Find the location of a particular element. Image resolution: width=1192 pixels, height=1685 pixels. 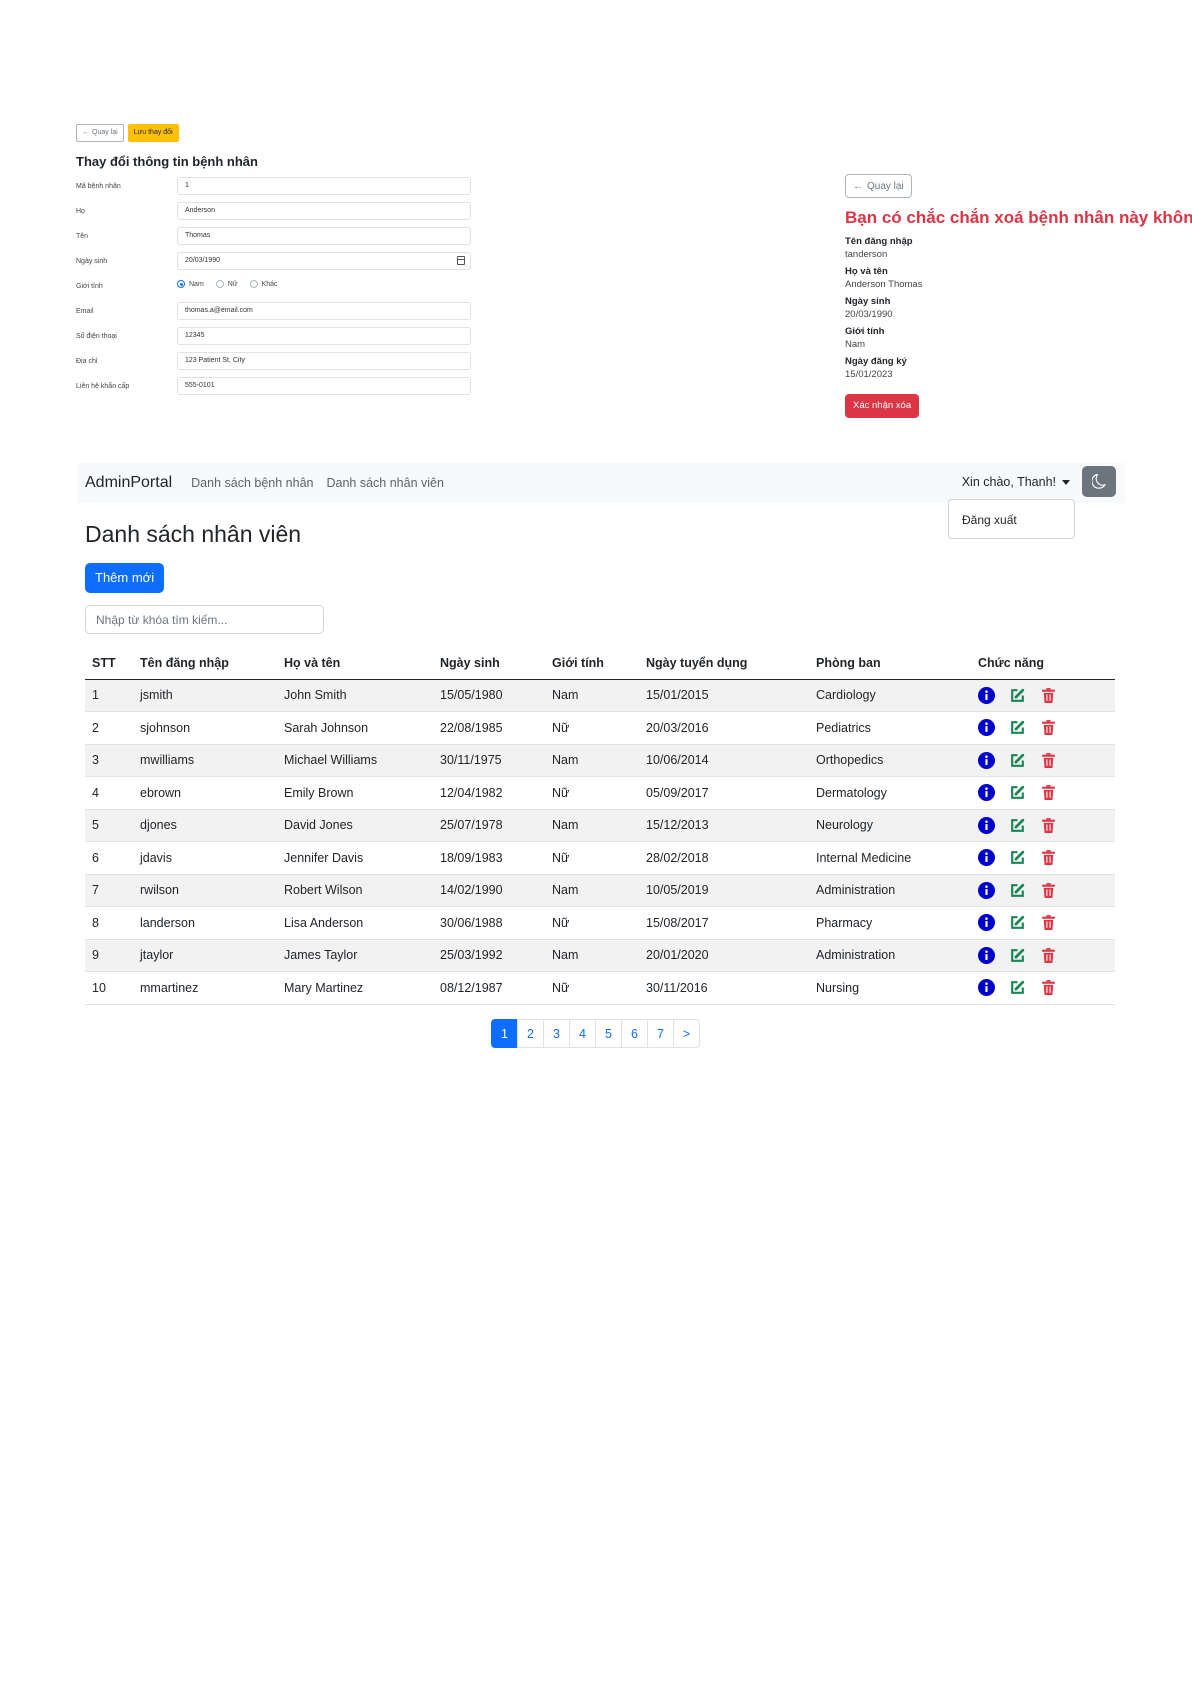

full-name-cell: Jennifer Davis is located at coordinates (355, 858).